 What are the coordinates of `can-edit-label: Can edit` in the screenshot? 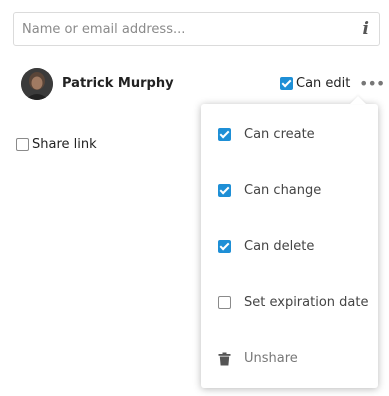 It's located at (323, 83).